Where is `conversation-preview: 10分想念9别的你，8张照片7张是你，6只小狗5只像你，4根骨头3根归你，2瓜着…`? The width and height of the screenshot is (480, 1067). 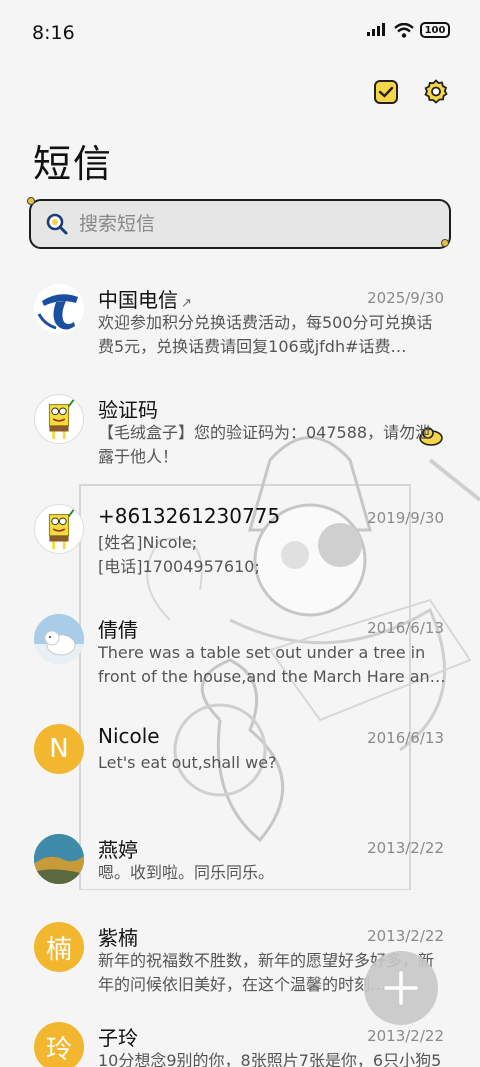
conversation-preview: 10分想念9别的你，8张照片7张是你，6只小狗5只像你，4根骨头3根归你，2瓜着… is located at coordinates (270, 1059).